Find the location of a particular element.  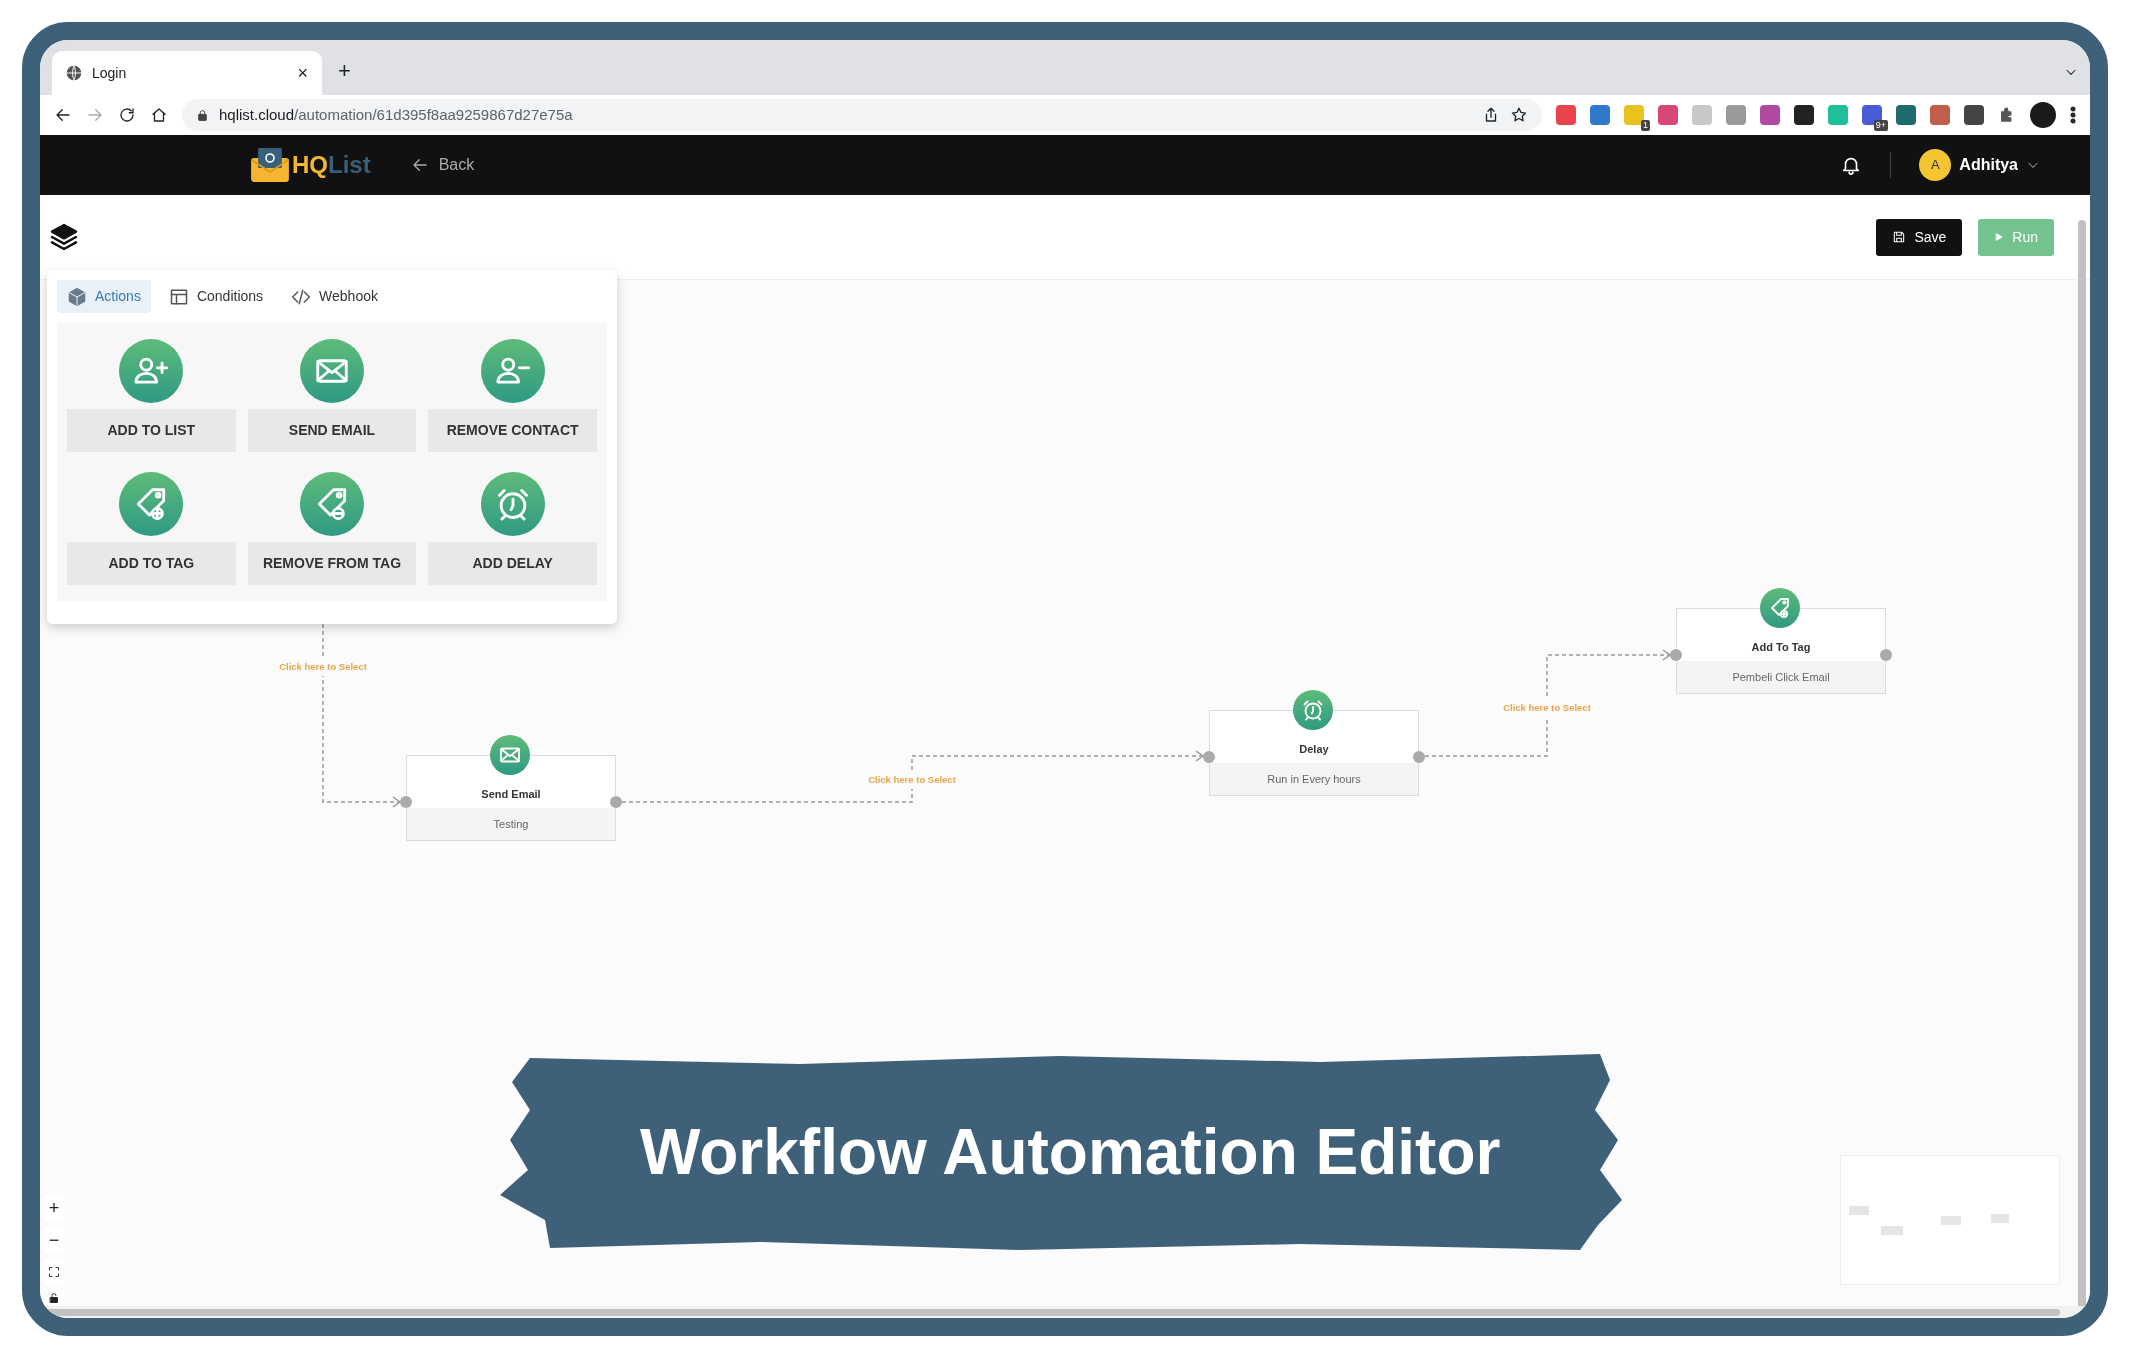

alarm-clock-icon is located at coordinates (1313, 710).